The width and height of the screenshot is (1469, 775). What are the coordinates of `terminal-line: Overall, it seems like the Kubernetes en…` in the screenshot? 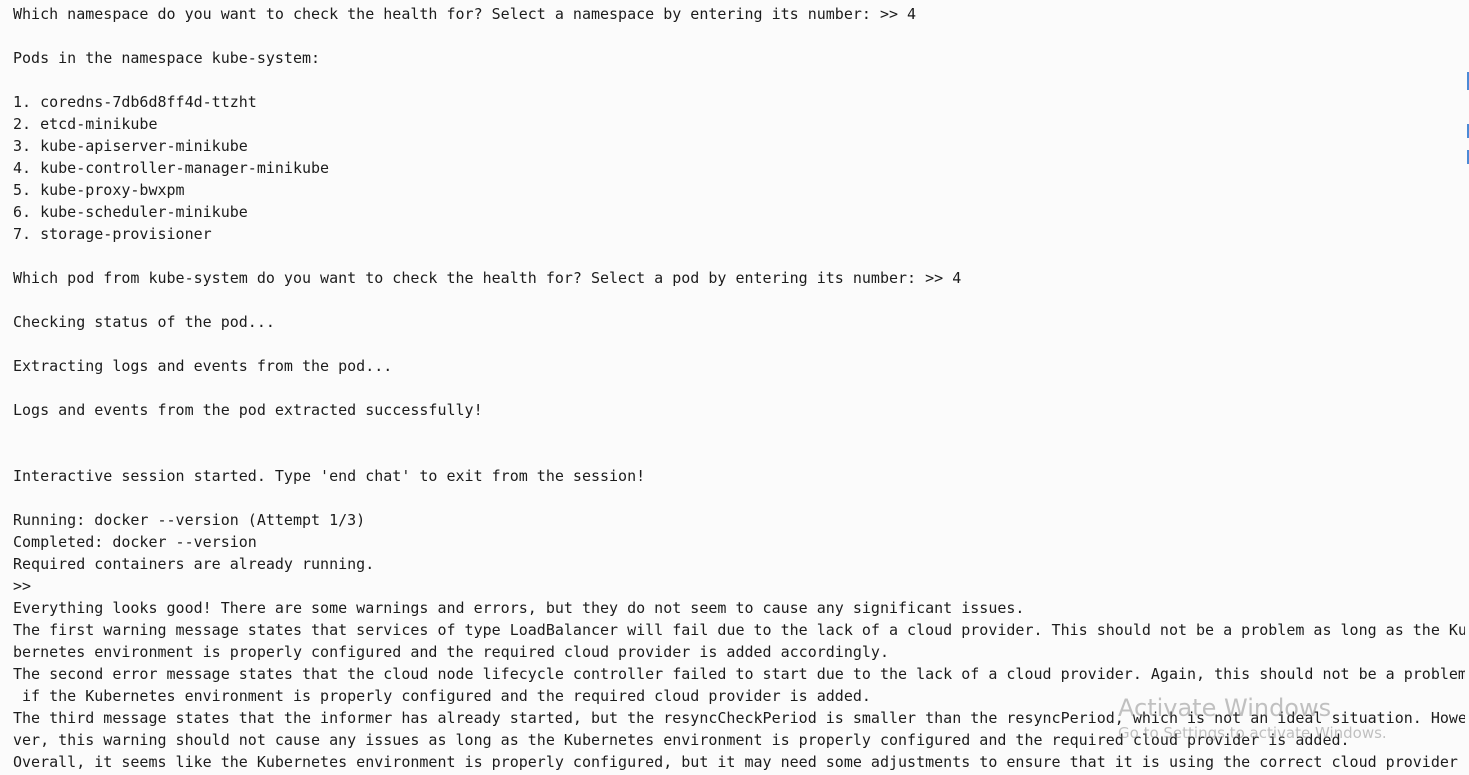 It's located at (735, 762).